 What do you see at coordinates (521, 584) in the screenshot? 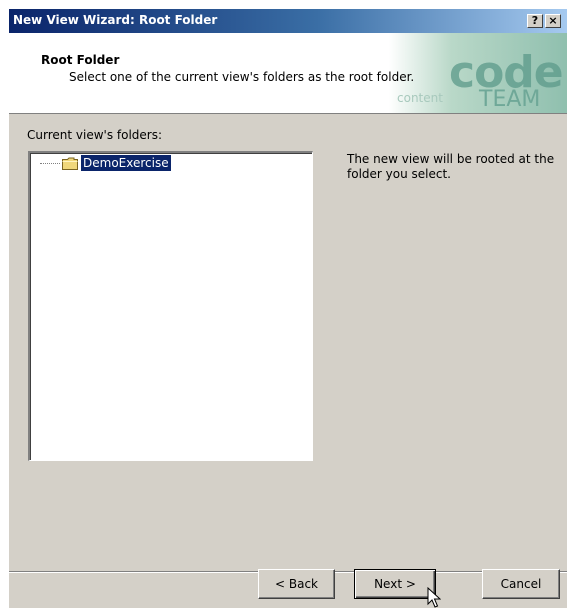
I see `cancel-button: Cancel` at bounding box center [521, 584].